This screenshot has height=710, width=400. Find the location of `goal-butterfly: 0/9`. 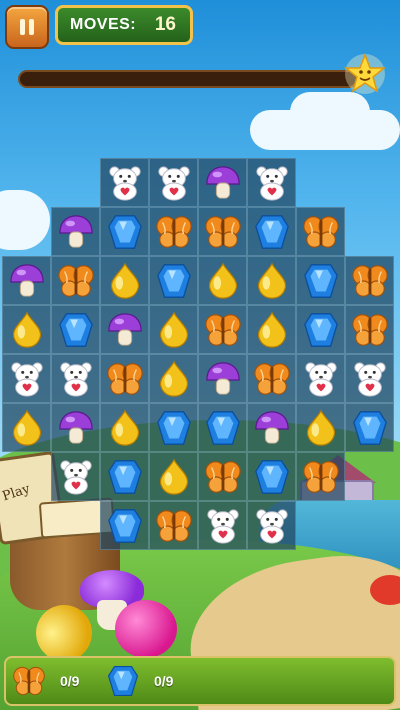

goal-butterfly: 0/9 is located at coordinates (45, 681).